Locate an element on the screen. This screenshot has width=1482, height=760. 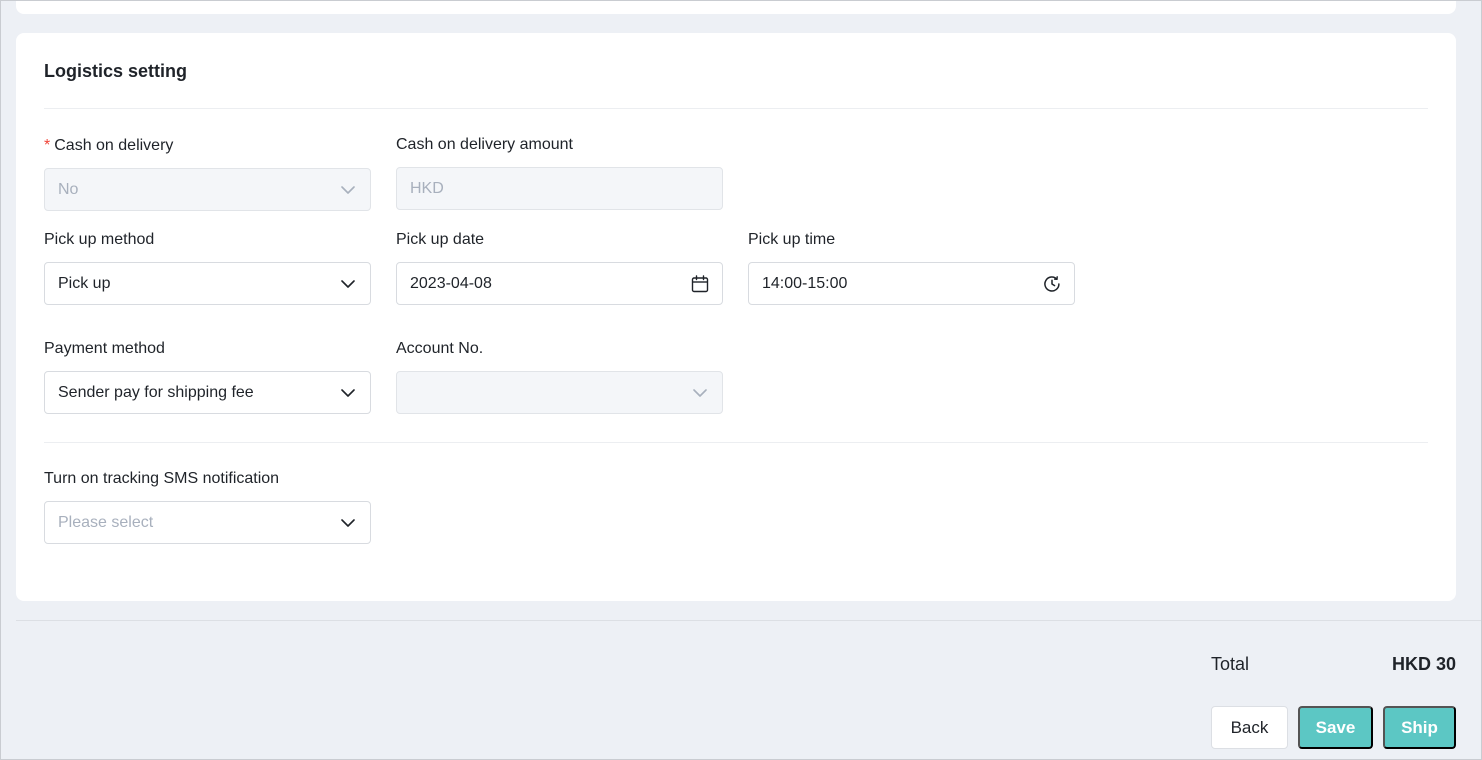
pickup-method-select: Pick up is located at coordinates (207, 283).